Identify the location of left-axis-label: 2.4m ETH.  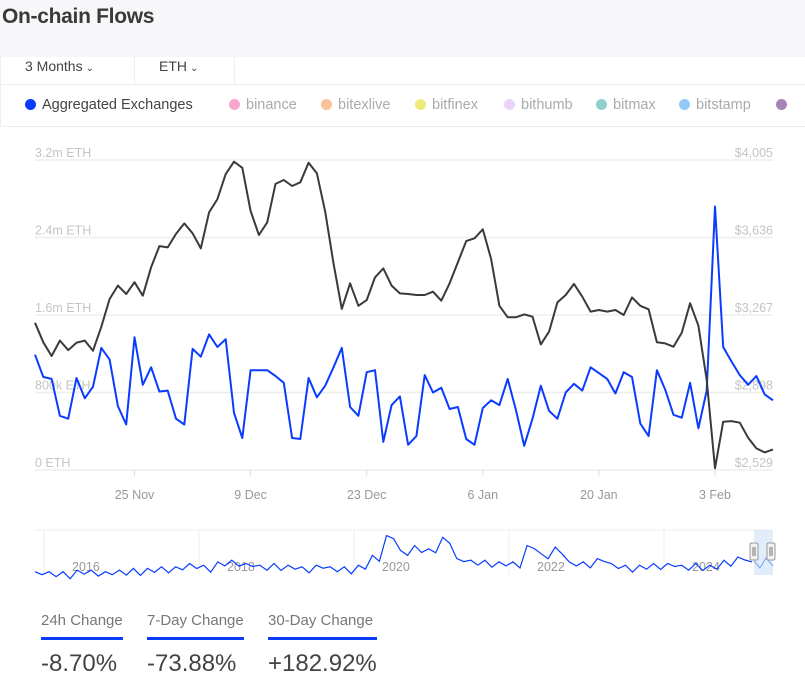
(63, 231).